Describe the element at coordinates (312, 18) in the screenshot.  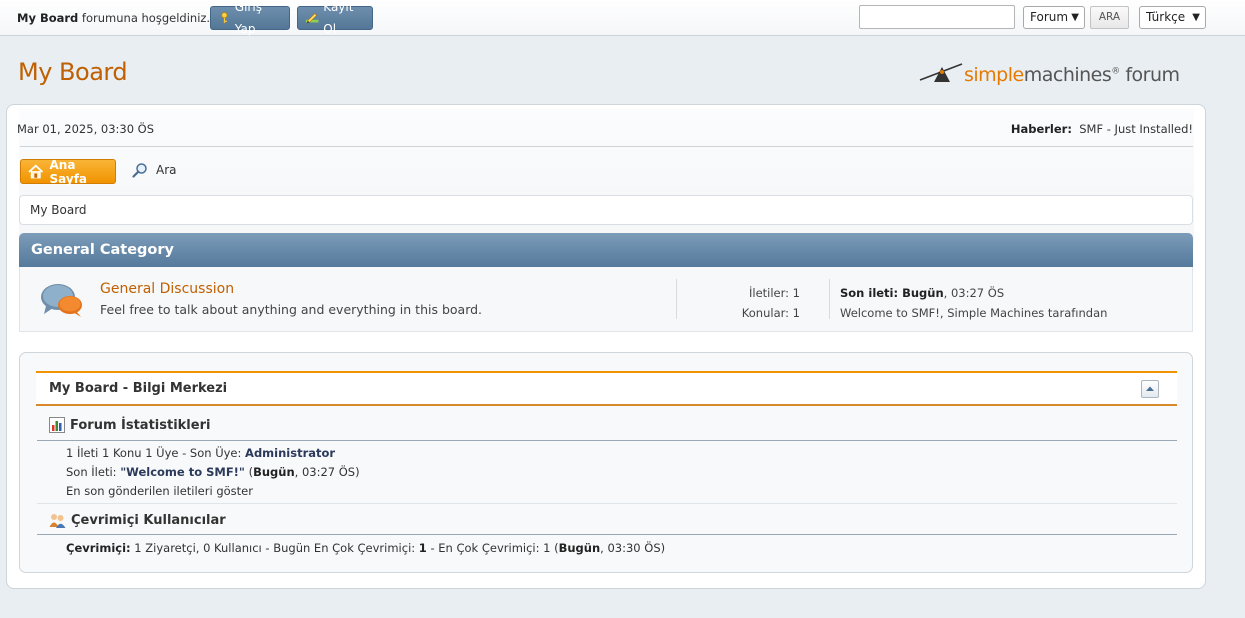
I see `pencil-icon` at that location.